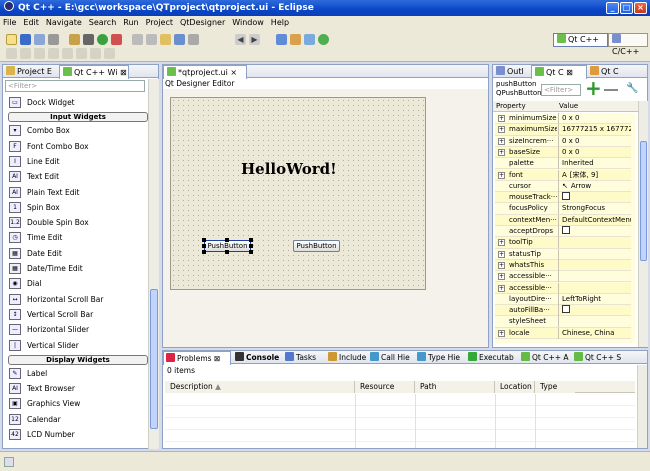 The width and height of the screenshot is (650, 471). What do you see at coordinates (159, 22) in the screenshot?
I see `menu-project: Project` at bounding box center [159, 22].